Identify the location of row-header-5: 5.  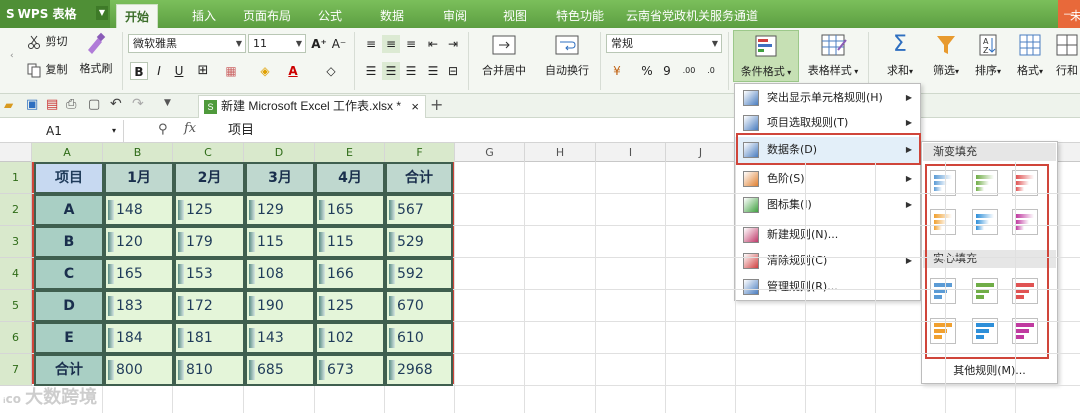
(16, 306).